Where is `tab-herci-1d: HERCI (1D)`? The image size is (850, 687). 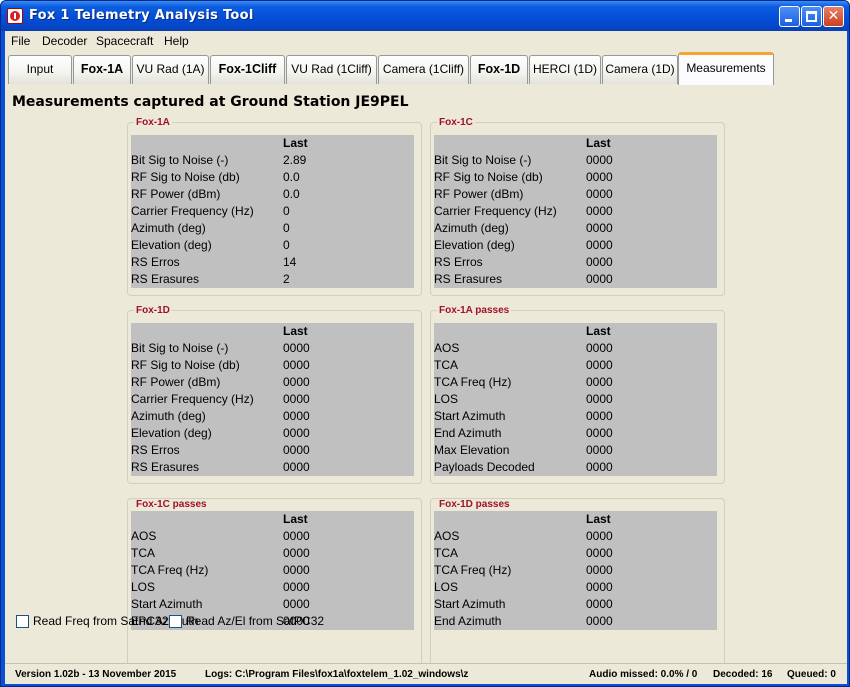
tab-herci-1d: HERCI (1D) is located at coordinates (565, 69).